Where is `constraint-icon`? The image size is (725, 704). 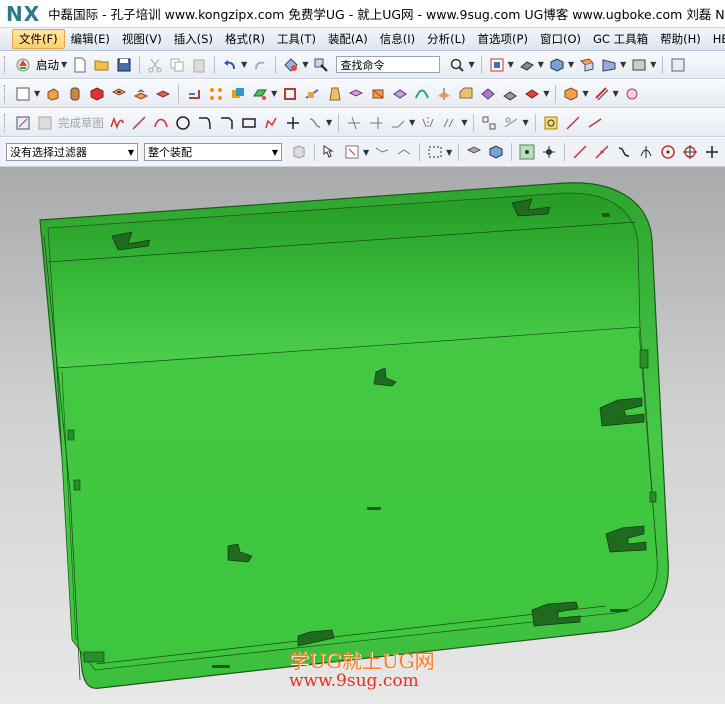 constraint-icon is located at coordinates (489, 123).